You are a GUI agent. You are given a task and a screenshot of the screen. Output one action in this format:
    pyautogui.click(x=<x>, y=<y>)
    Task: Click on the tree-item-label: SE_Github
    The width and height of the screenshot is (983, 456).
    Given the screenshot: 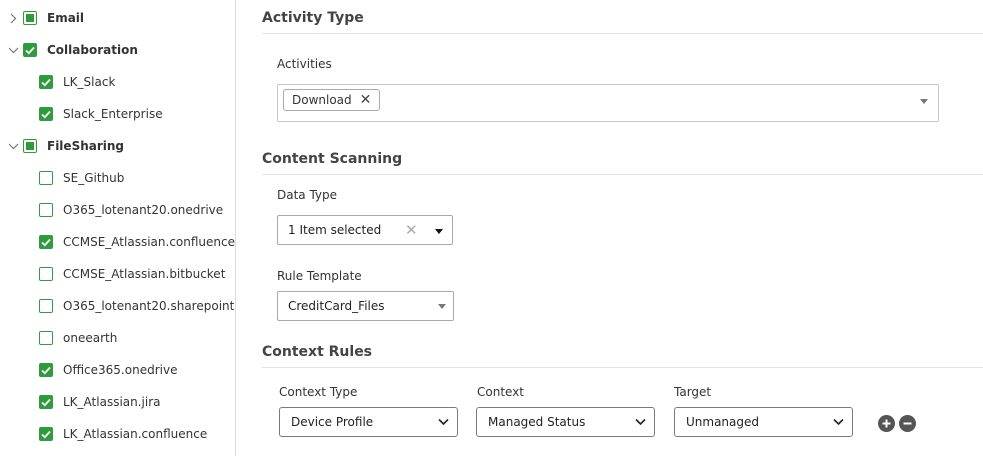 What is the action you would take?
    pyautogui.click(x=94, y=178)
    